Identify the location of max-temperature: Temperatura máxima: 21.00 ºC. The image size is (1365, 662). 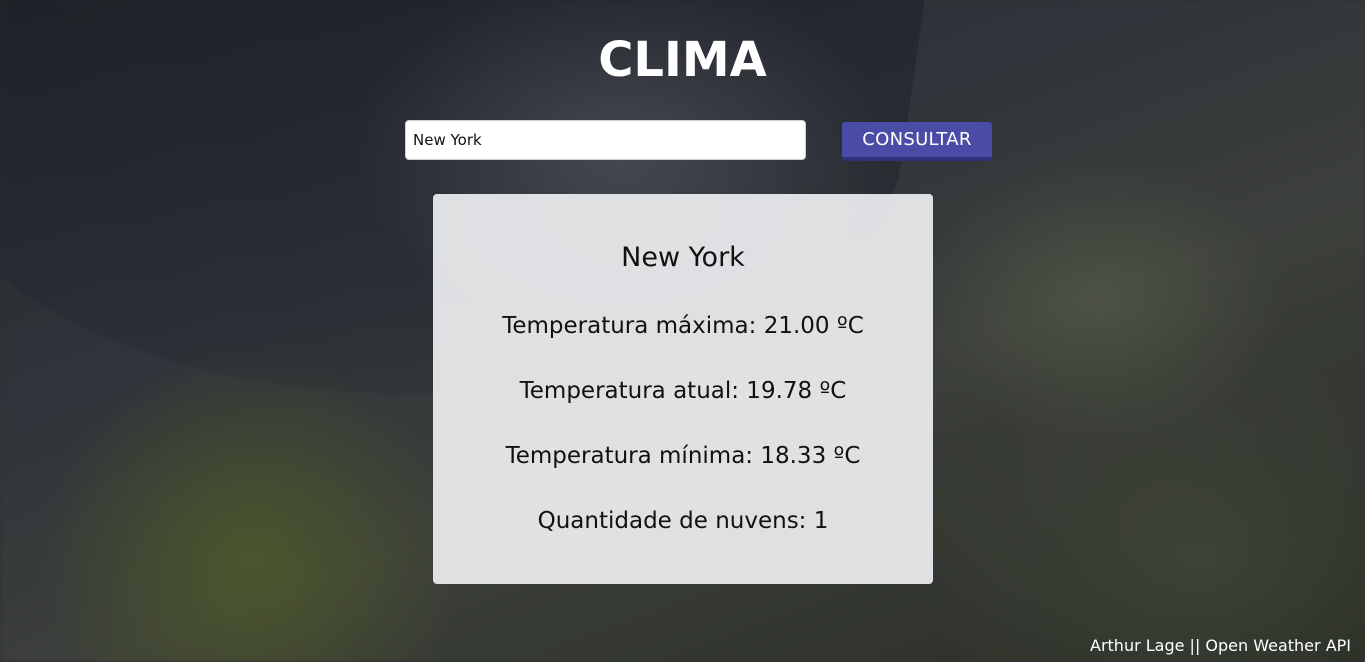
(683, 326).